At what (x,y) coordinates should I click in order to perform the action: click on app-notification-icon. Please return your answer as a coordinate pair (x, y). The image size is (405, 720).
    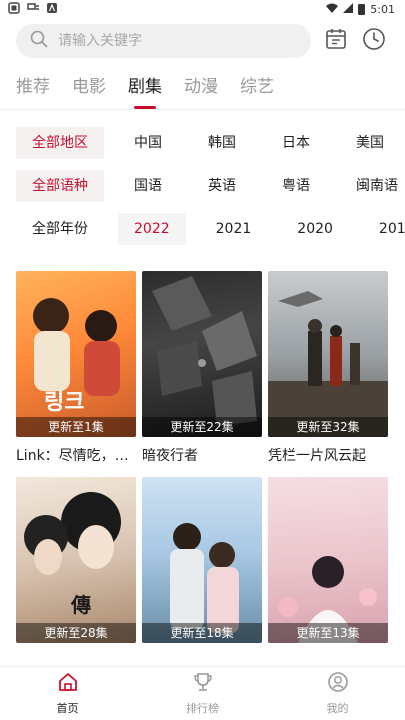
    Looking at the image, I should click on (33, 9).